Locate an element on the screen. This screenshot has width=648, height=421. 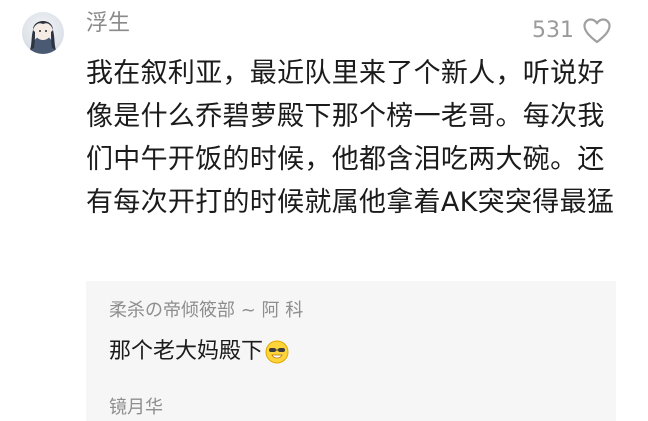
like-control: 531 is located at coordinates (572, 31).